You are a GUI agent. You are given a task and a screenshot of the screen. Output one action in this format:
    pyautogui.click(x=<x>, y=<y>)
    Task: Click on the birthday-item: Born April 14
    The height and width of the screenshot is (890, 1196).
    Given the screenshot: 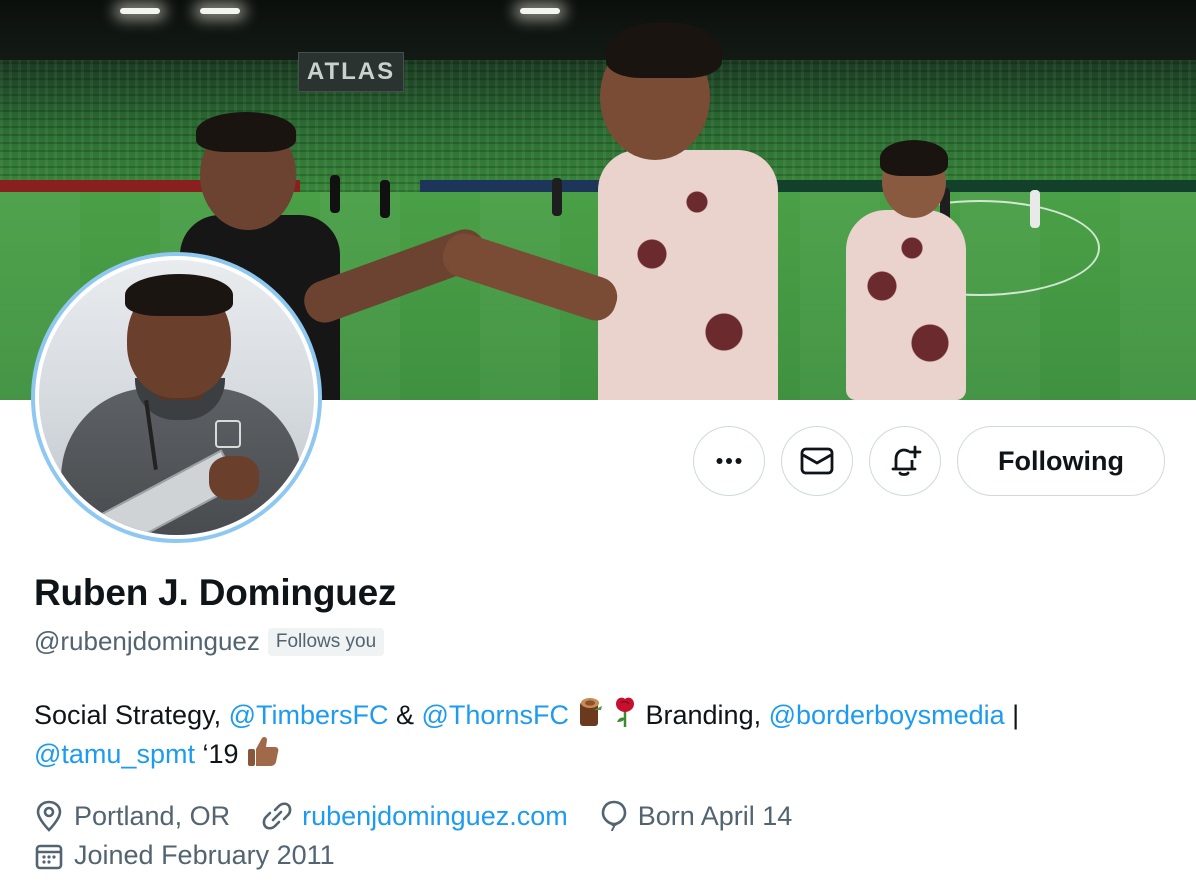 What is the action you would take?
    pyautogui.click(x=696, y=816)
    